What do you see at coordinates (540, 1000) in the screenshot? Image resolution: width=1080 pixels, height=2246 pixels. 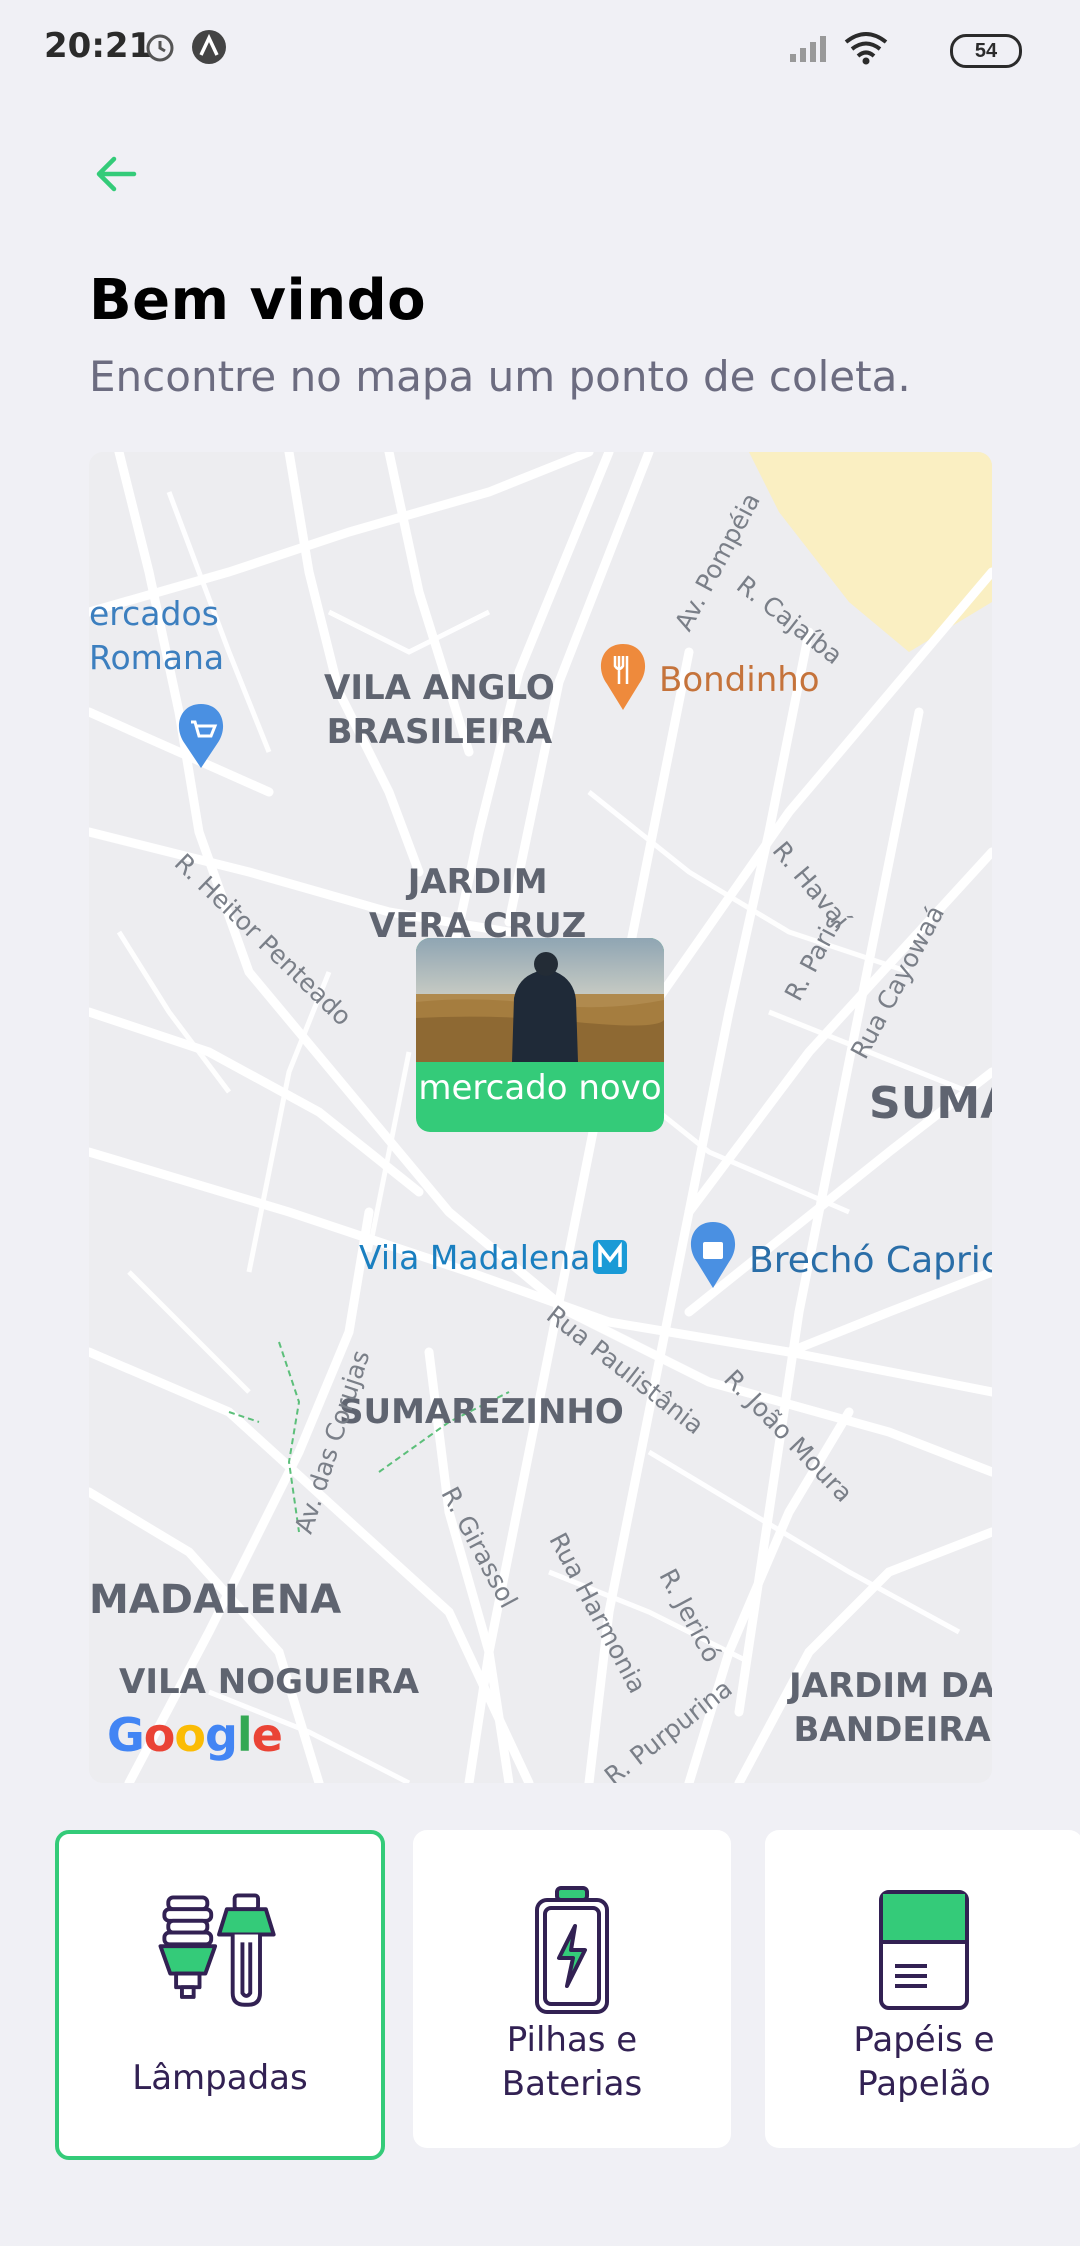 I see `collection-point-image` at bounding box center [540, 1000].